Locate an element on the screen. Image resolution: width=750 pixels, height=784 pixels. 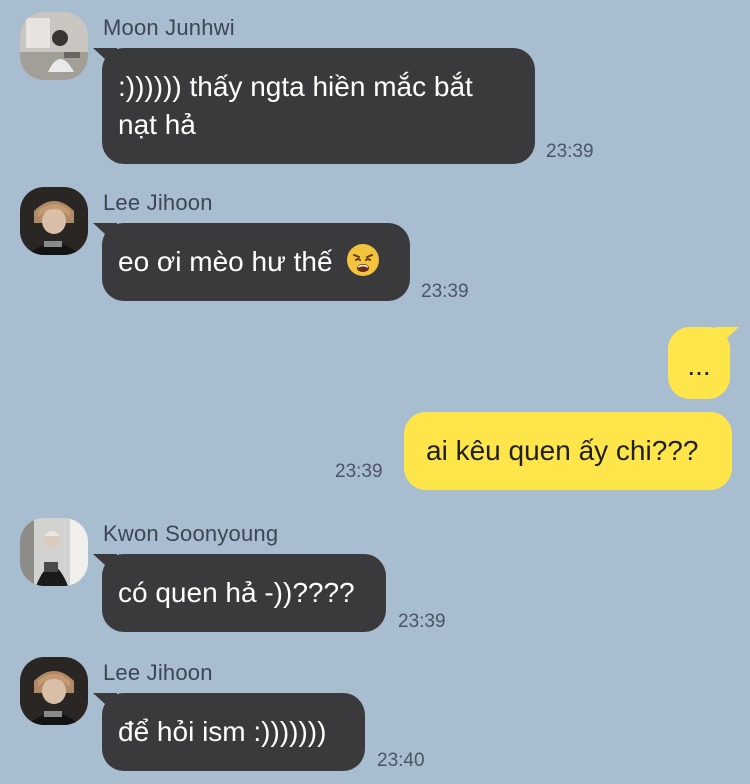
avatar-kwon-soonyoung is located at coordinates (54, 552).